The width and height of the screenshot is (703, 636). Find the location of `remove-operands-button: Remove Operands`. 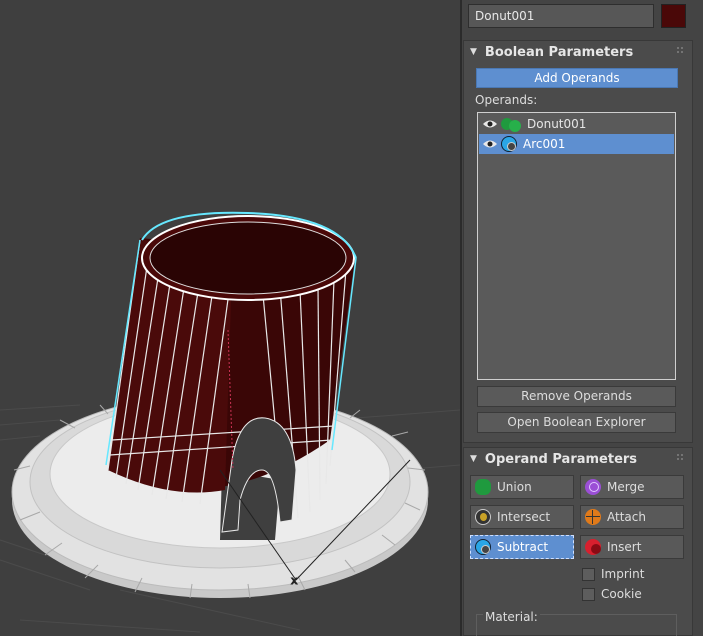

remove-operands-button: Remove Operands is located at coordinates (576, 396).